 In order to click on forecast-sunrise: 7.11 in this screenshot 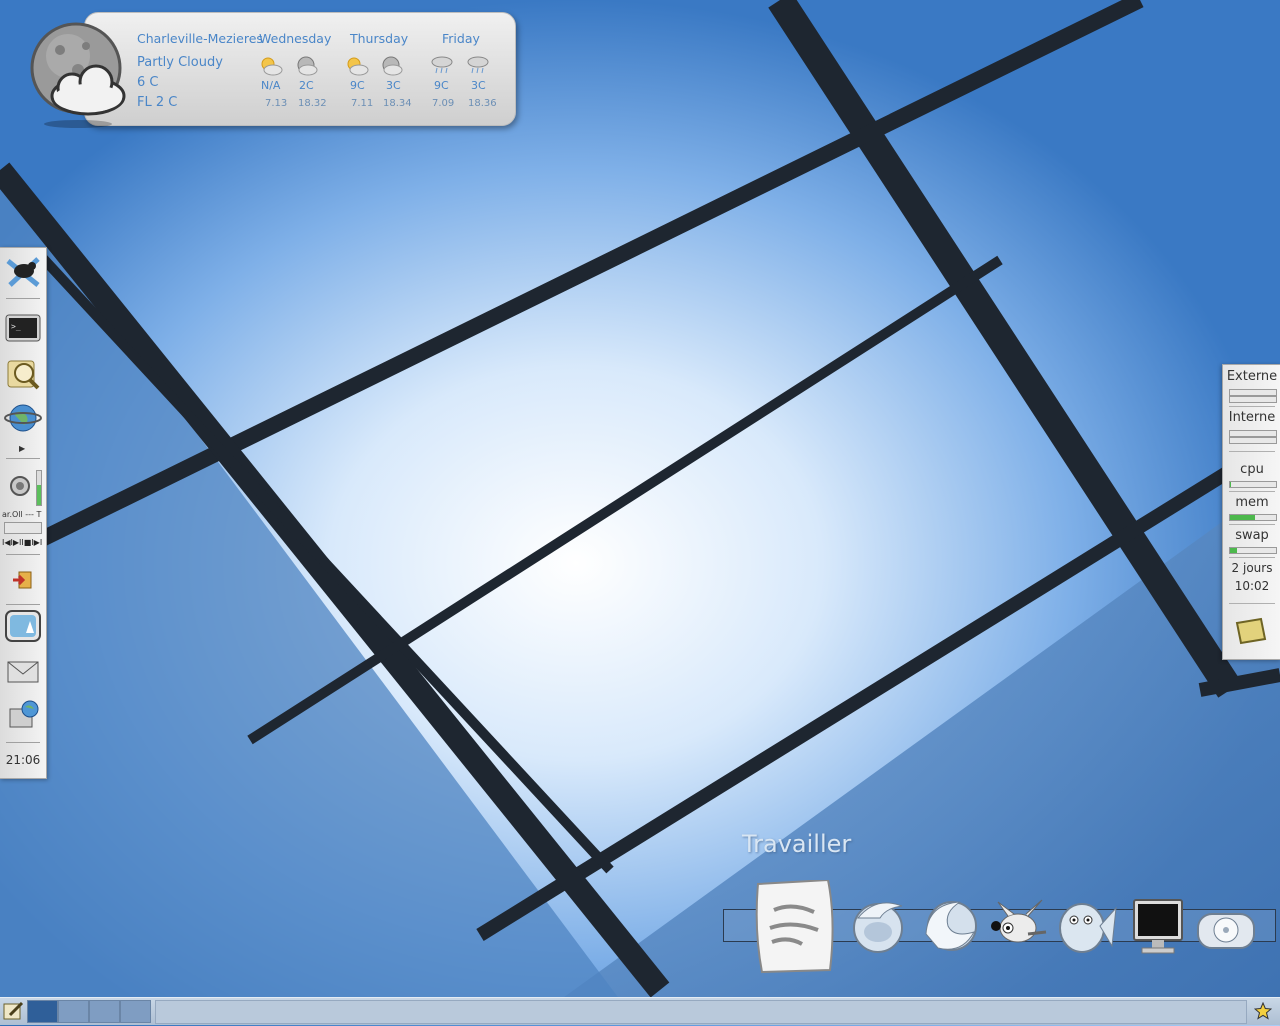, I will do `click(362, 103)`.